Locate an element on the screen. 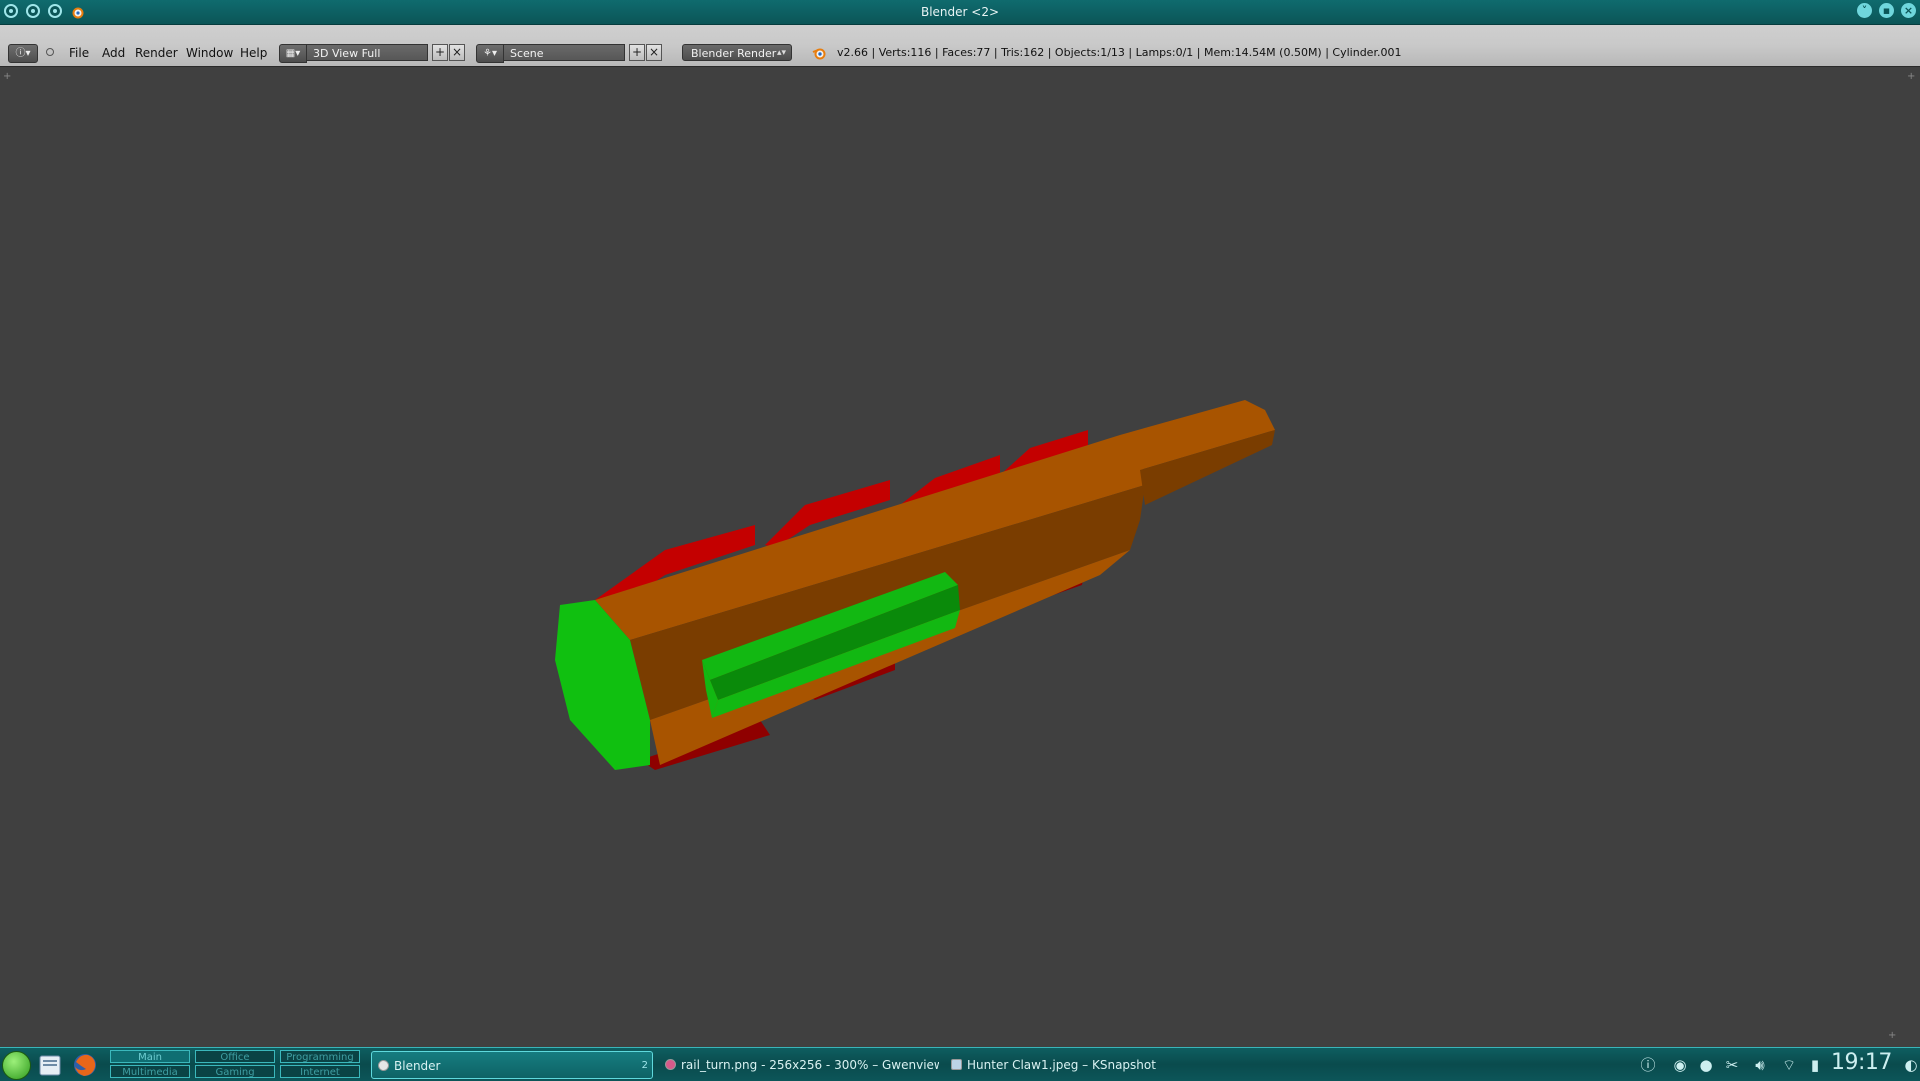 This screenshot has height=1081, width=1920. menu-window: Window is located at coordinates (209, 53).